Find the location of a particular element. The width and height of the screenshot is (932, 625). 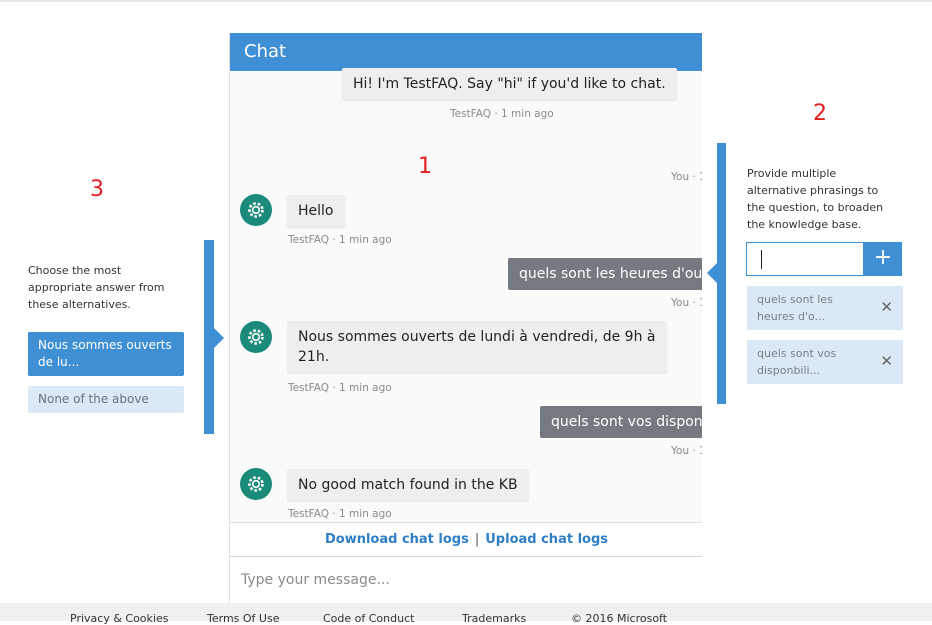

bot-message: Hello is located at coordinates (316, 211).